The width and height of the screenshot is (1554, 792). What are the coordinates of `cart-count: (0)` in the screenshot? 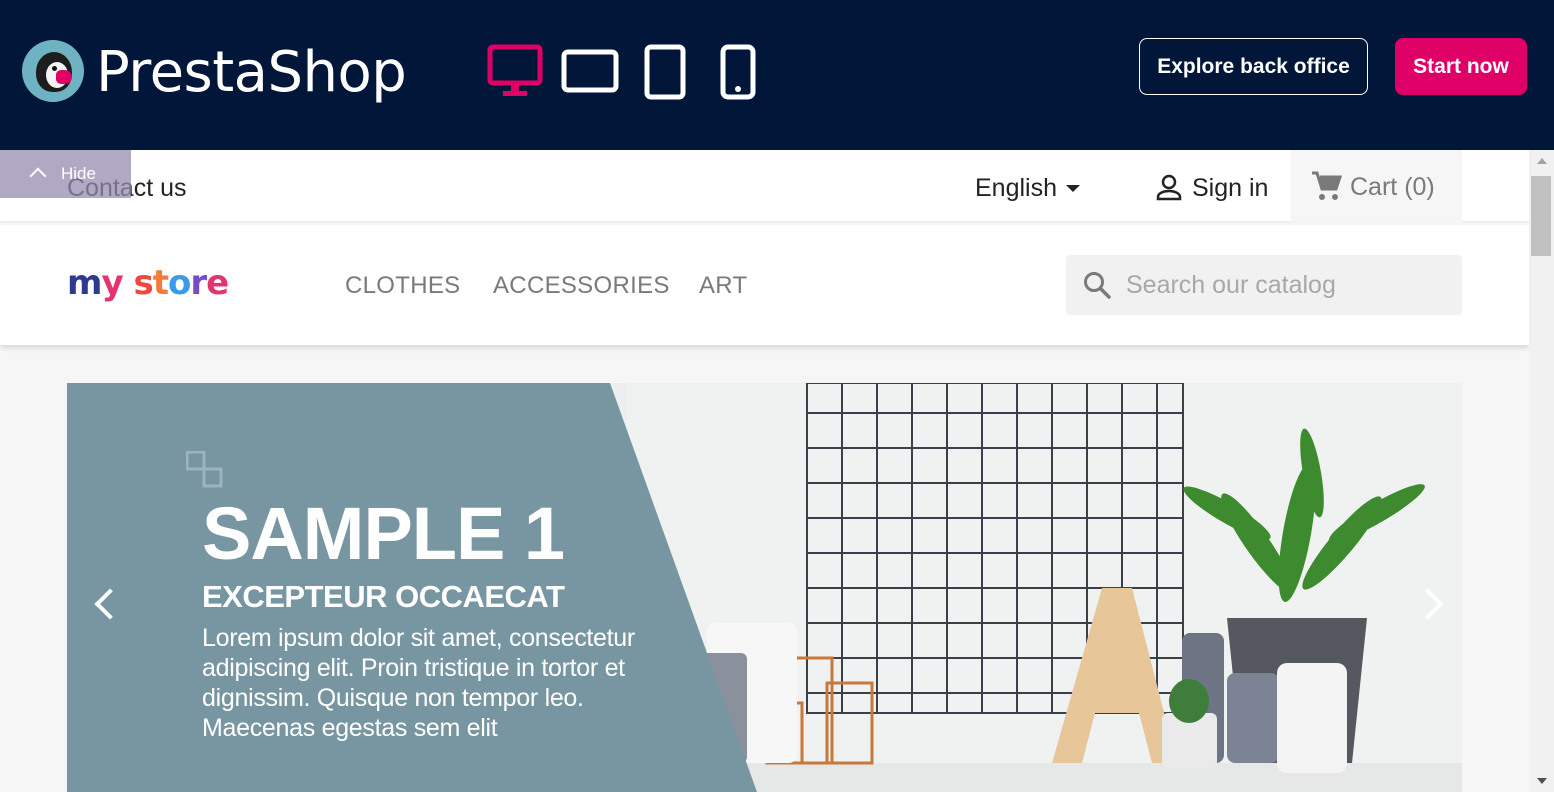 It's located at (1419, 187).